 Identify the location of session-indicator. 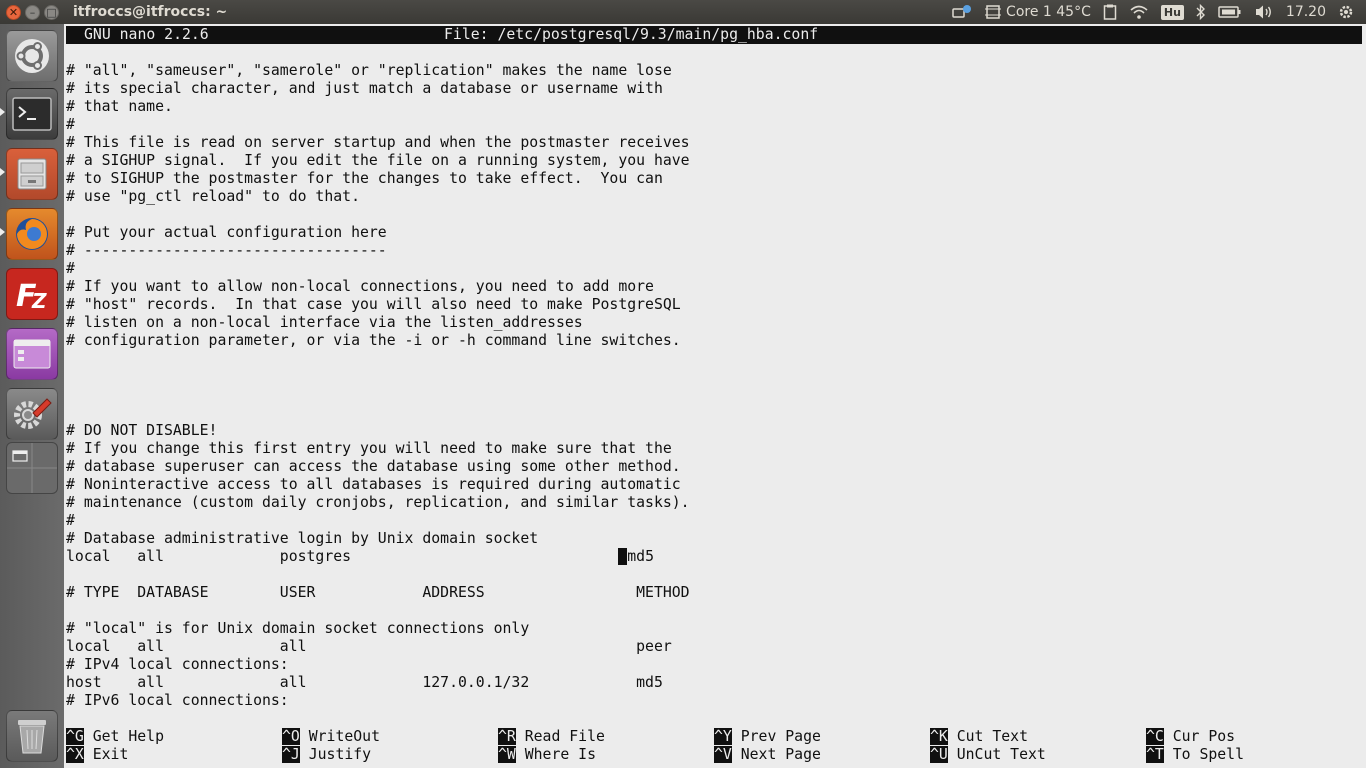
(1346, 12).